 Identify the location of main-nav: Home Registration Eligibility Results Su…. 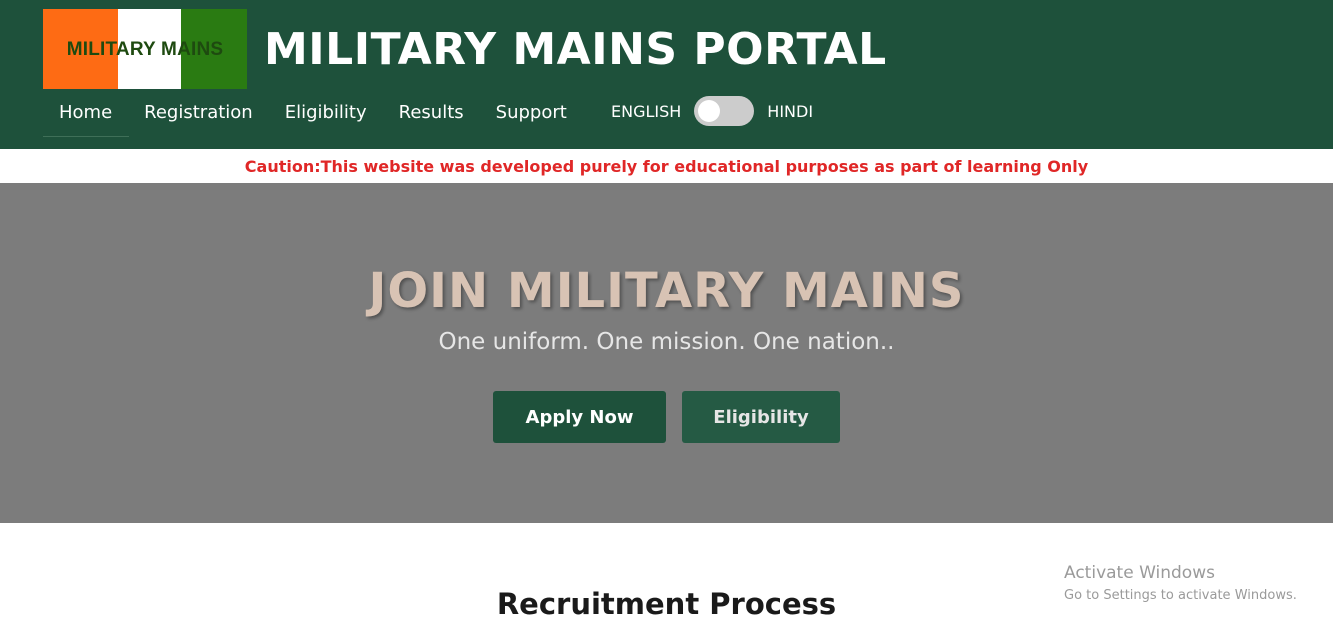
(313, 112).